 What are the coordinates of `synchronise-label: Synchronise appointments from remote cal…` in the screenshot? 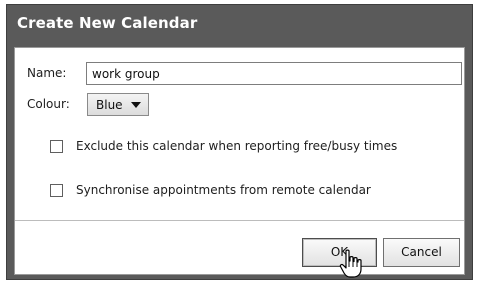 It's located at (223, 190).